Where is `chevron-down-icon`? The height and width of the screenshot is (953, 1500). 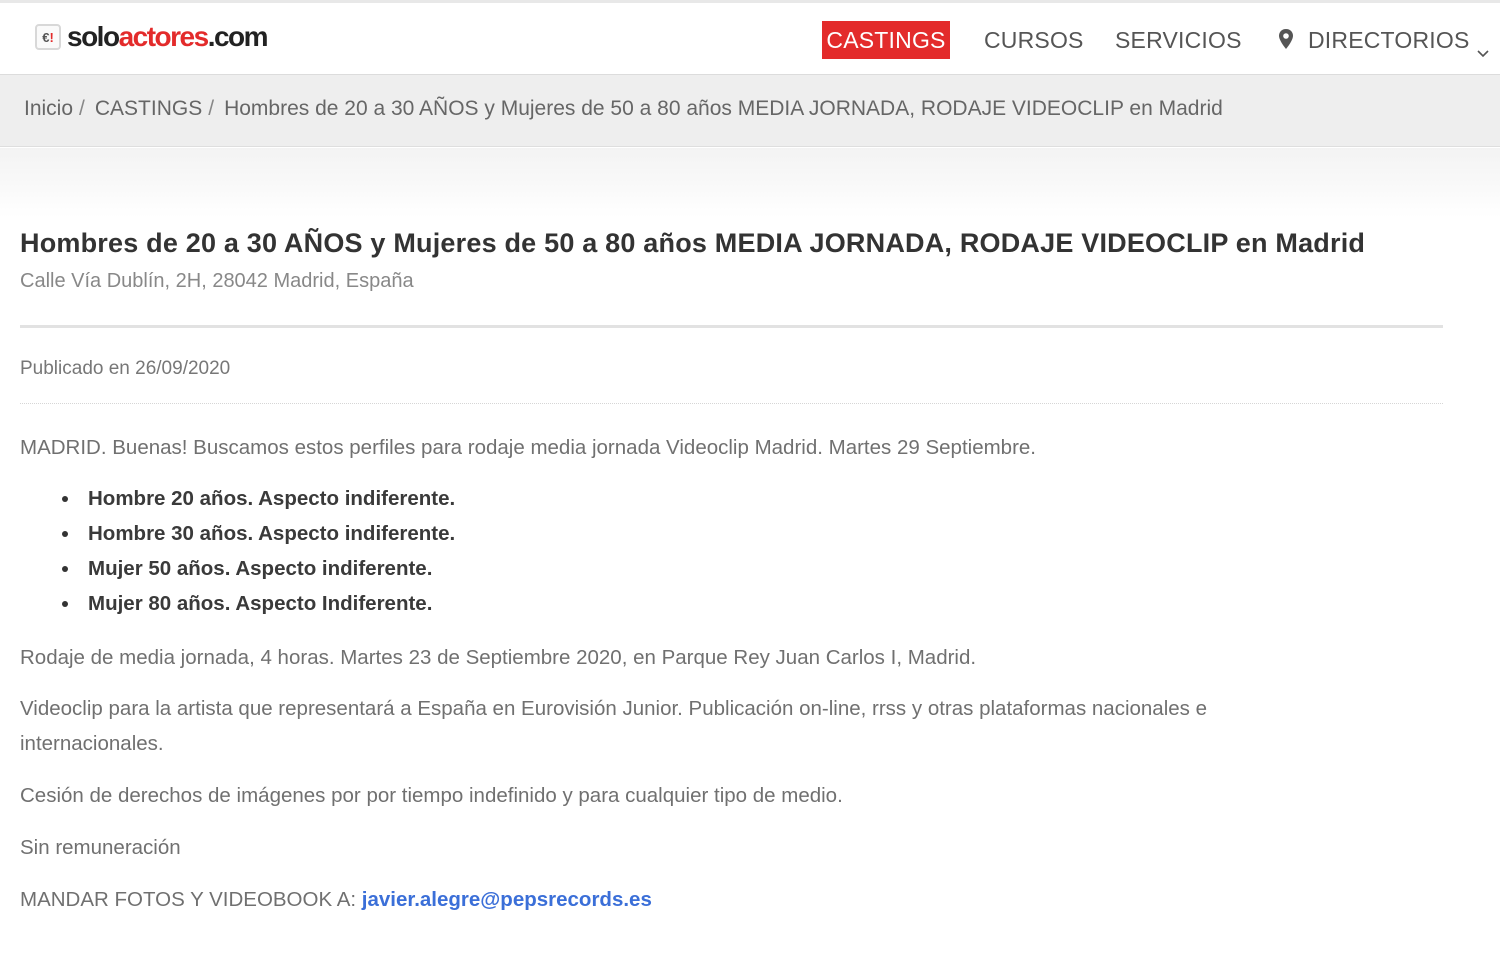 chevron-down-icon is located at coordinates (1483, 45).